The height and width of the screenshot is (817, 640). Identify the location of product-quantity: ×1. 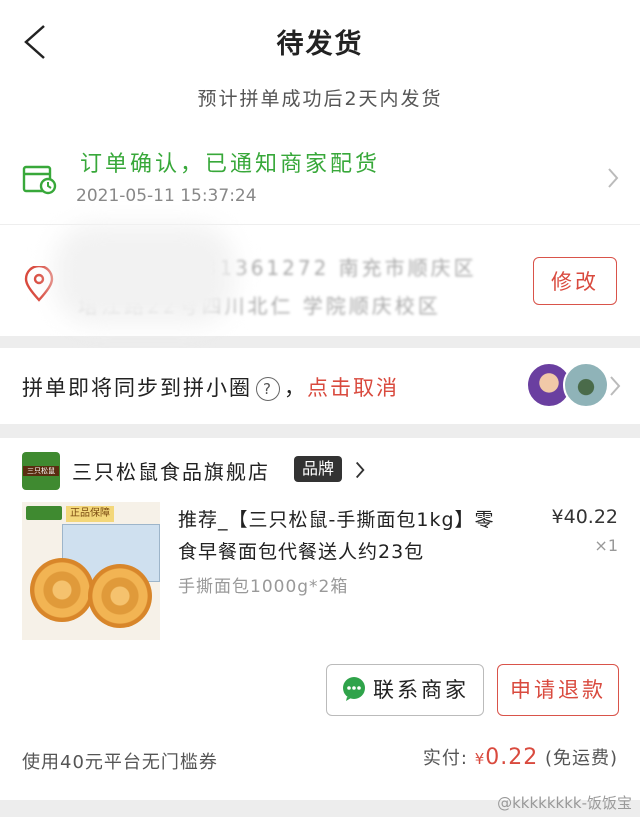
(606, 545).